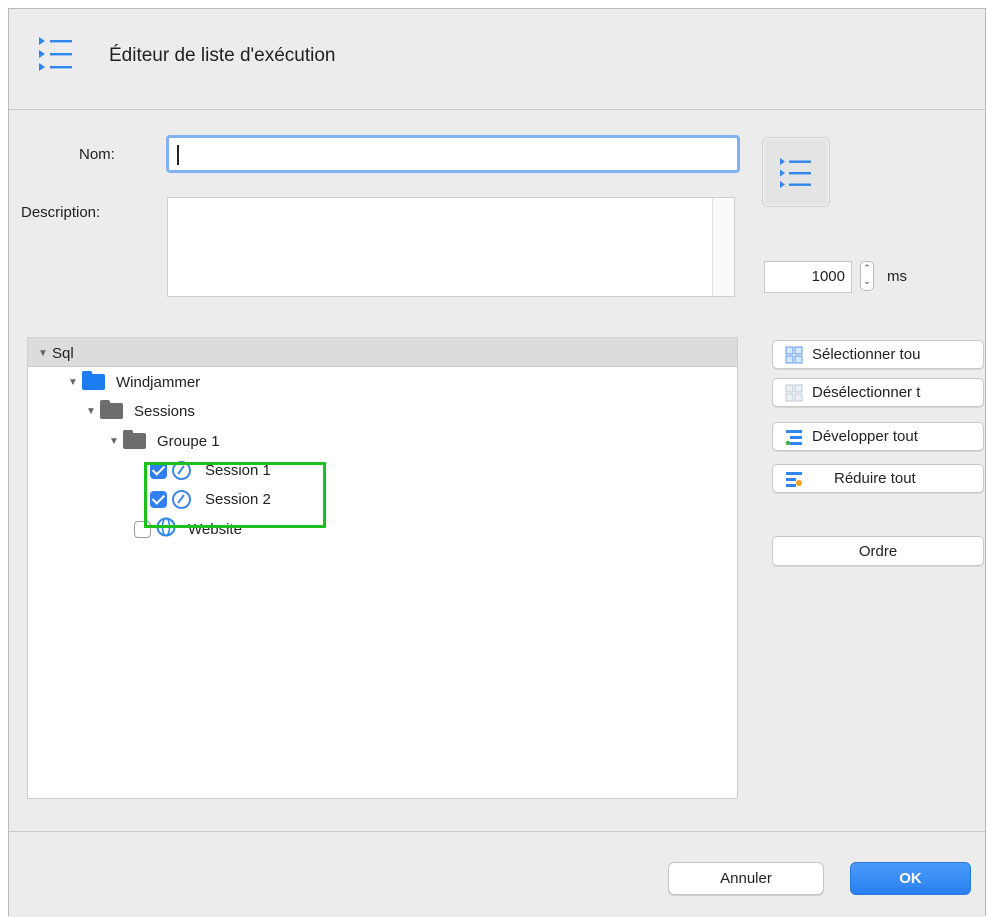 The width and height of the screenshot is (987, 917). What do you see at coordinates (451, 247) in the screenshot?
I see `description-textarea` at bounding box center [451, 247].